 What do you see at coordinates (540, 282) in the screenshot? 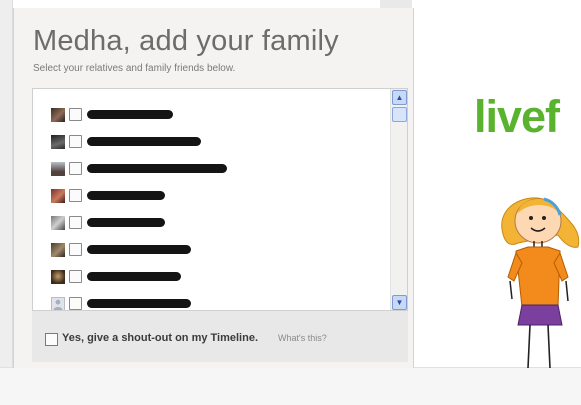
I see `mascot-illustration` at bounding box center [540, 282].